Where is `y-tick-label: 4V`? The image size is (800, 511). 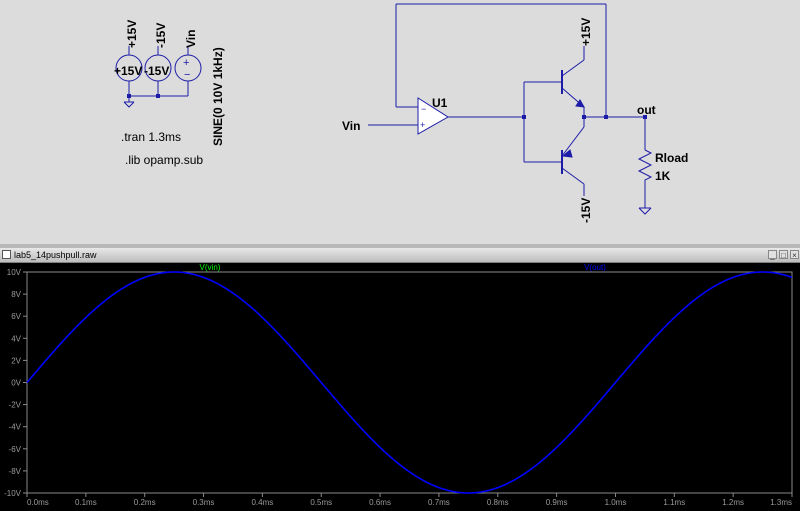
y-tick-label: 4V is located at coordinates (16, 338).